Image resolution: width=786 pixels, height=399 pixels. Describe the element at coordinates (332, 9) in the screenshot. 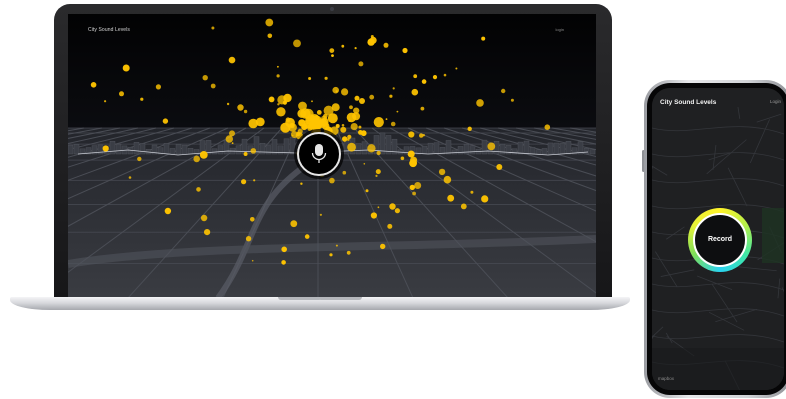

I see `laptop-camera` at that location.